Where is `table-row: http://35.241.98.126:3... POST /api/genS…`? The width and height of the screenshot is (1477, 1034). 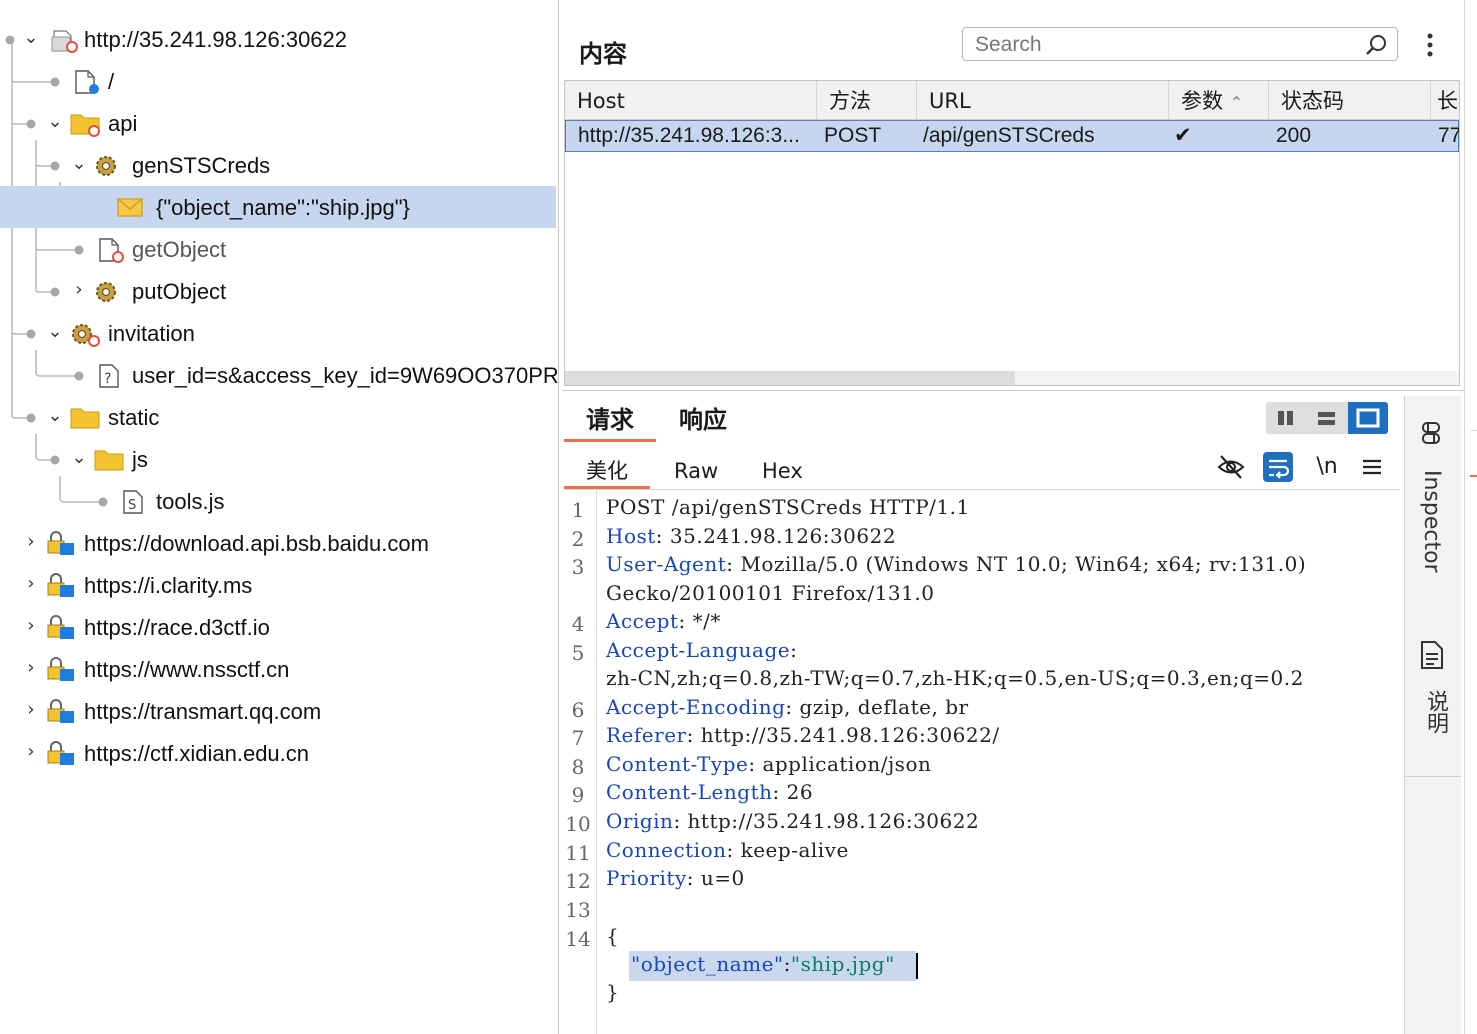
table-row: http://35.241.98.126:3... POST /api/genS… is located at coordinates (1012, 136).